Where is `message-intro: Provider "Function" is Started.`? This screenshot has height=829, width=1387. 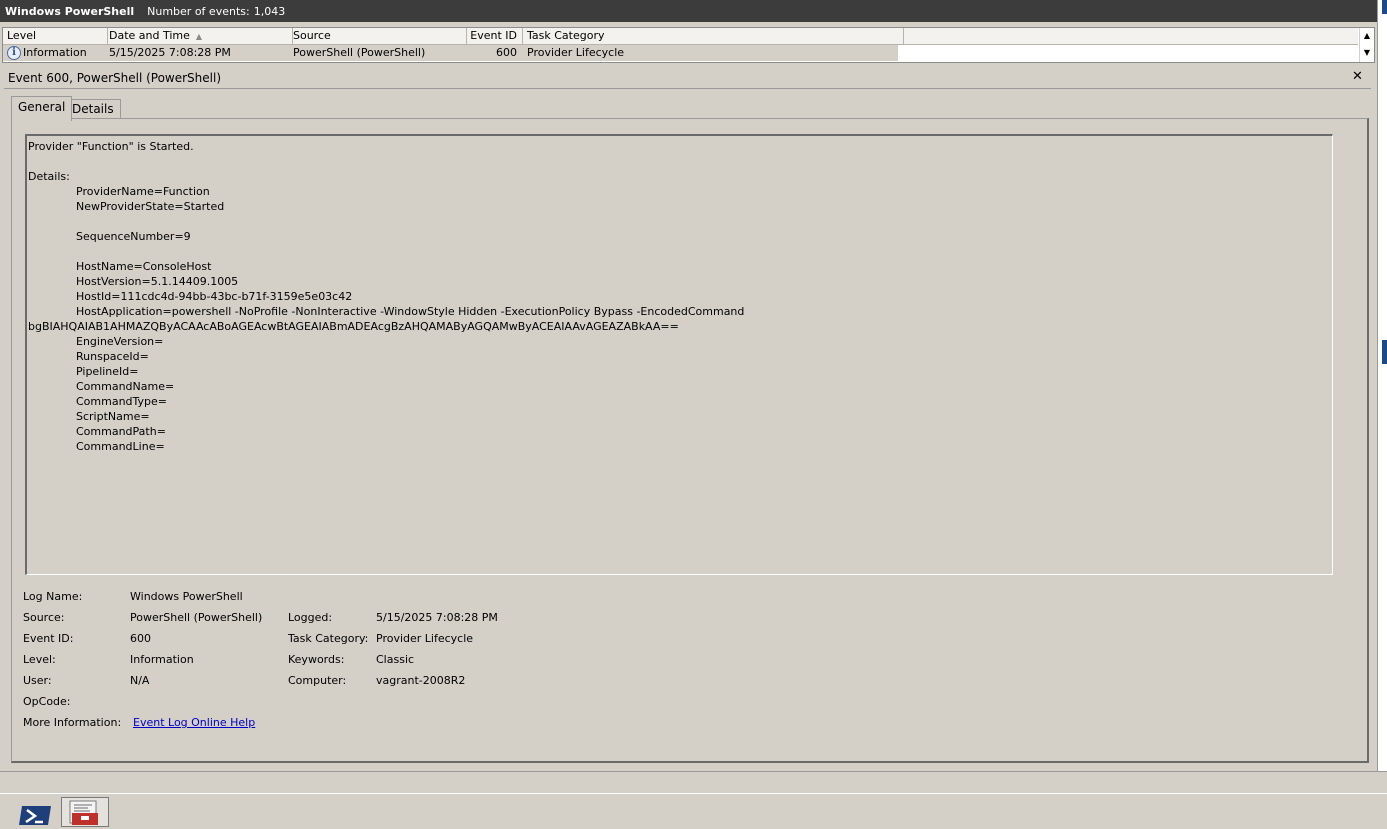
message-intro: Provider "Function" is Started. is located at coordinates (111, 146).